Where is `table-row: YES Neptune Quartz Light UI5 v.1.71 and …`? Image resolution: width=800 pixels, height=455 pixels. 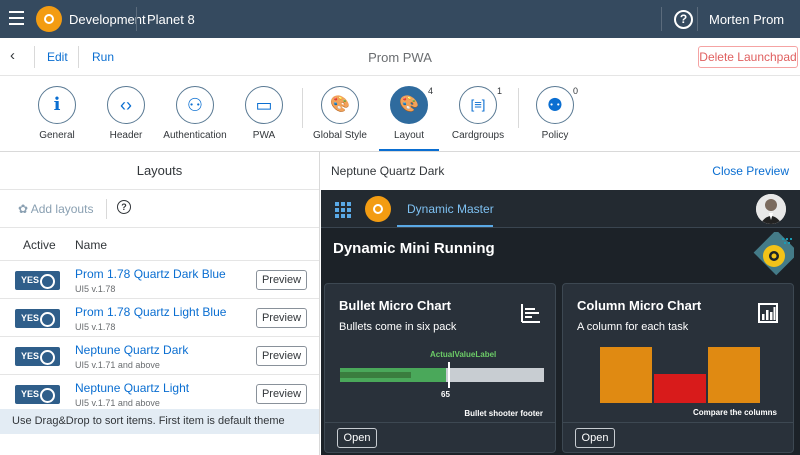 table-row: YES Neptune Quartz Light UI5 v.1.71 and … is located at coordinates (159, 394).